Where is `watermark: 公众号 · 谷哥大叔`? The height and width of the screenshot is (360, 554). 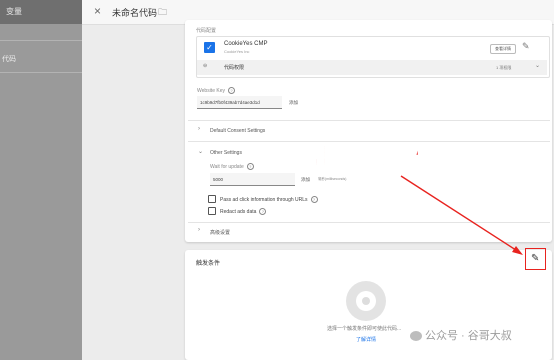
watermark: 公众号 · 谷哥大叔 is located at coordinates (461, 335).